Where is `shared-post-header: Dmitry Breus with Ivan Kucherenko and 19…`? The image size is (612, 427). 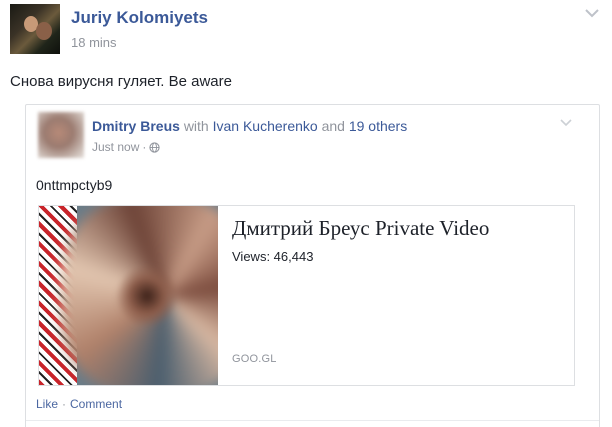 shared-post-header: Dmitry Breus with Ivan Kucherenko and 19… is located at coordinates (249, 126).